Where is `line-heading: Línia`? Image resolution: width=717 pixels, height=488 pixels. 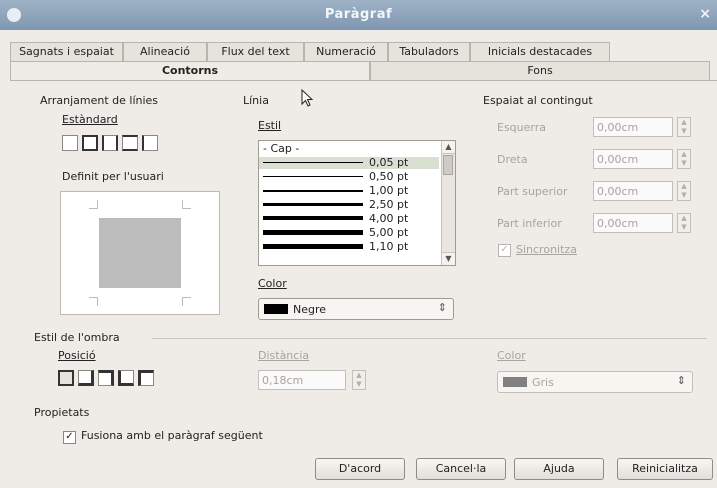 line-heading: Línia is located at coordinates (256, 100).